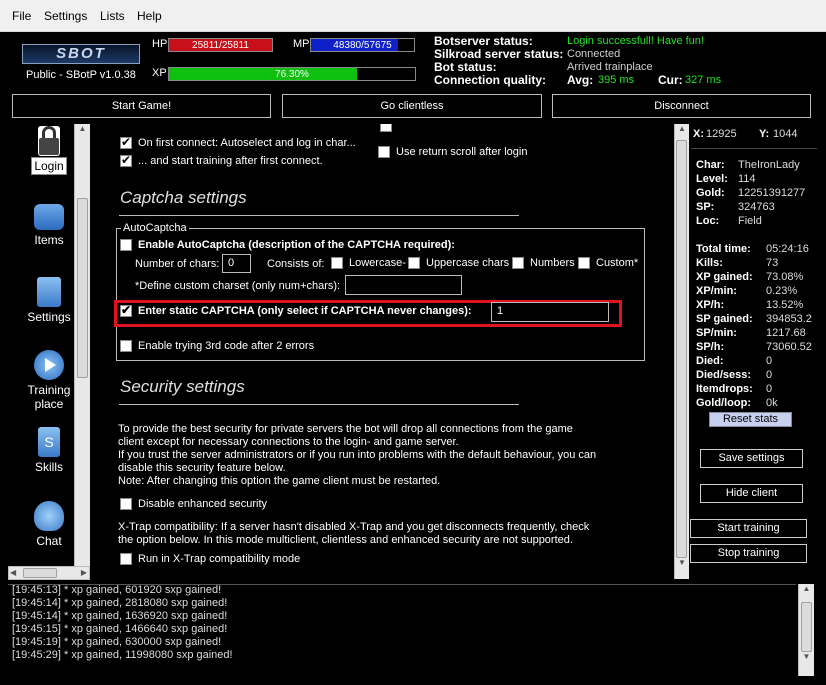 The height and width of the screenshot is (685, 826). What do you see at coordinates (149, 16) in the screenshot?
I see `menu-help: Help` at bounding box center [149, 16].